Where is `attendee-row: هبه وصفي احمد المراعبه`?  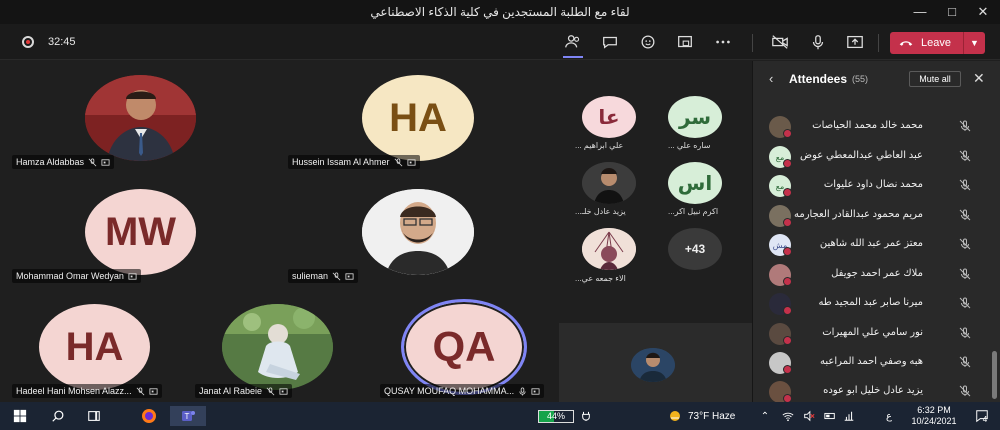 attendee-row: هبه وصفي احمد المراعبه is located at coordinates (873, 362).